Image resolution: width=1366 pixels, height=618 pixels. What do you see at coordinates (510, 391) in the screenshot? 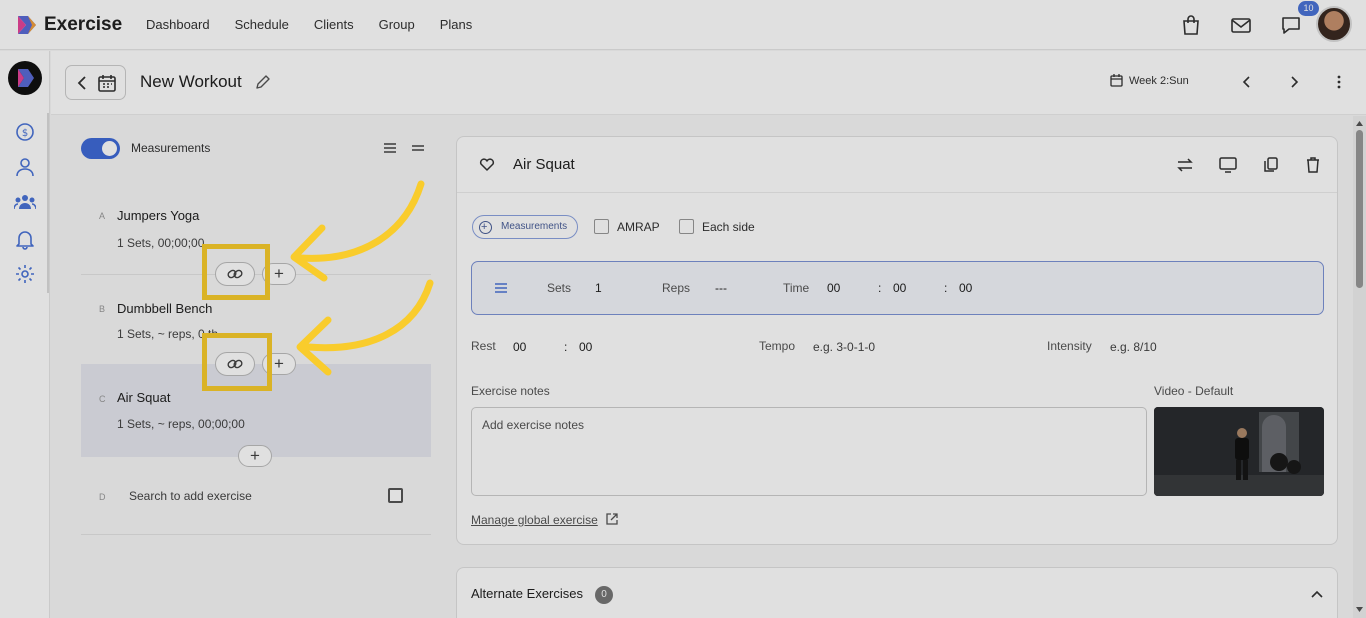
I see `exercise-notes-label: Exercise notes` at bounding box center [510, 391].